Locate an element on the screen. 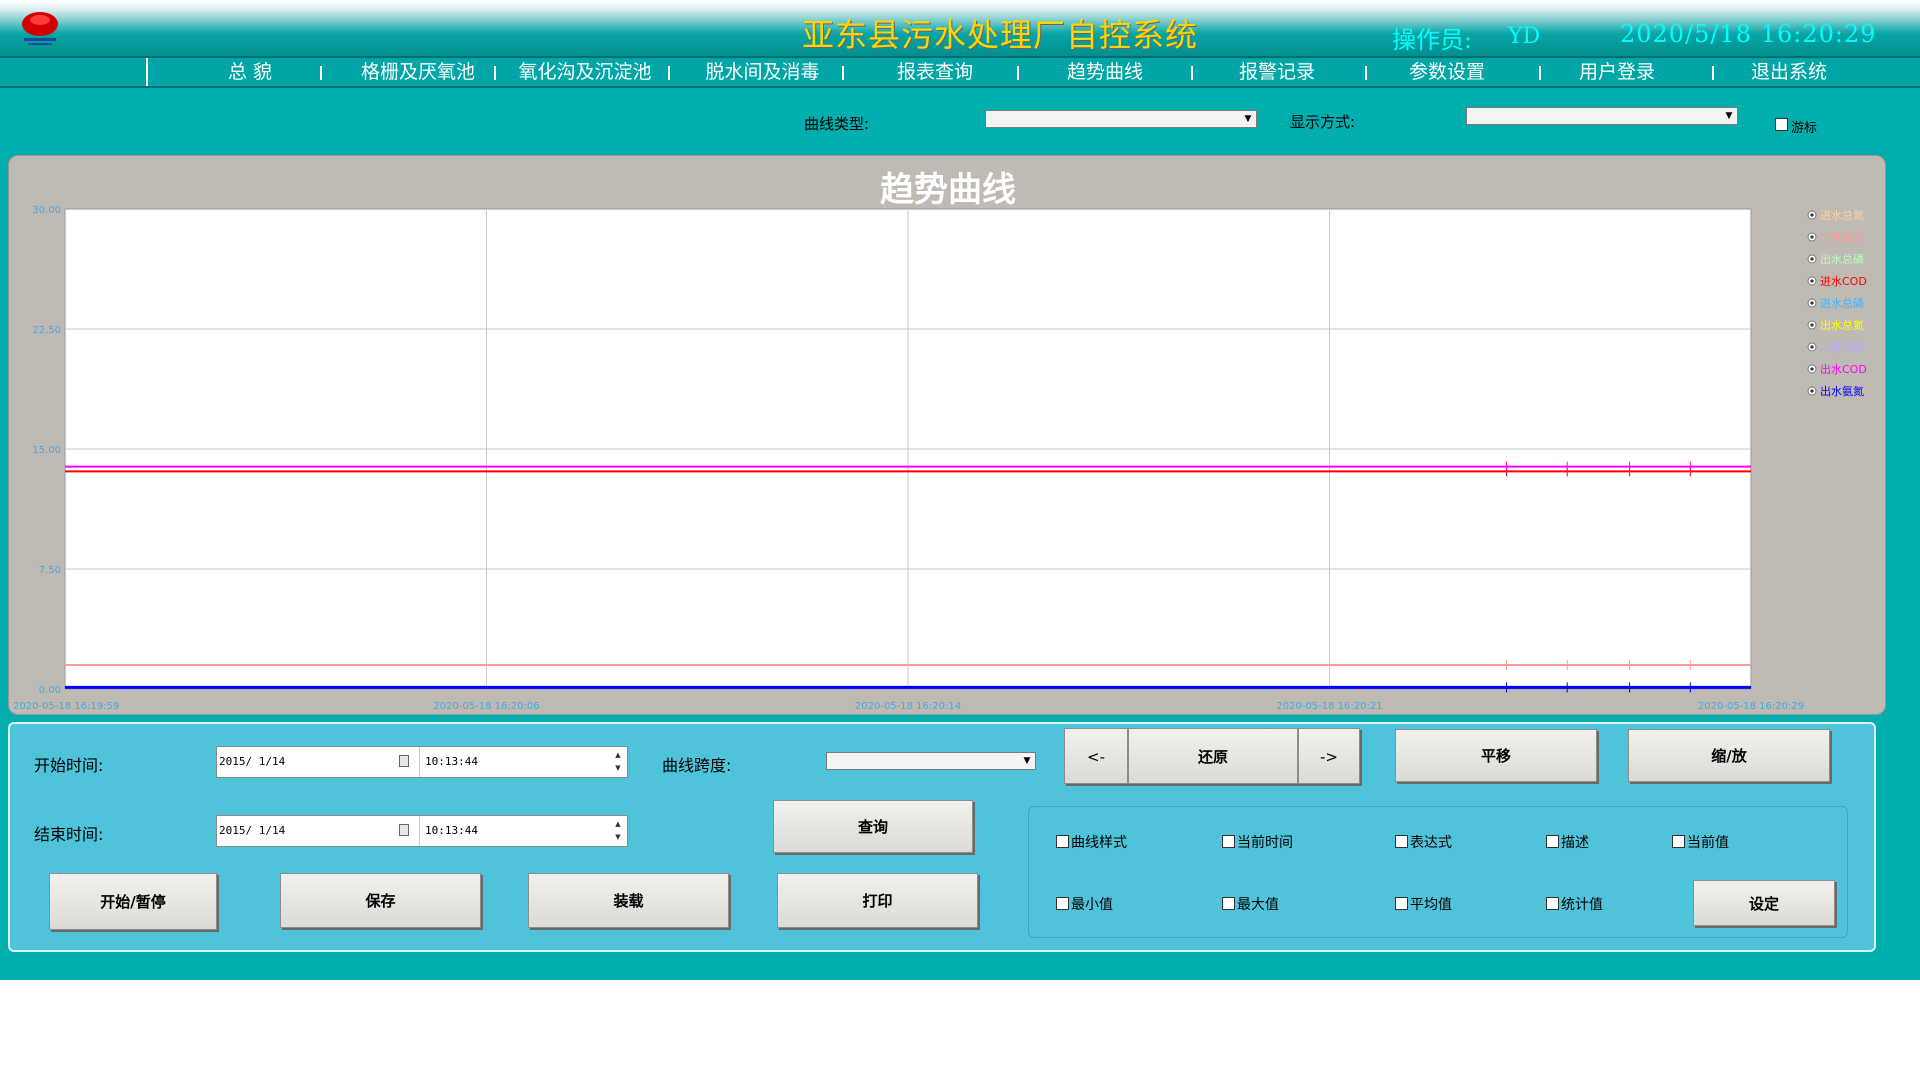 The height and width of the screenshot is (1080, 1920). title-bar: 亚东县污水处理厂自控系统 操作员: YD 2020/5/18 16:20:29 is located at coordinates (960, 28).